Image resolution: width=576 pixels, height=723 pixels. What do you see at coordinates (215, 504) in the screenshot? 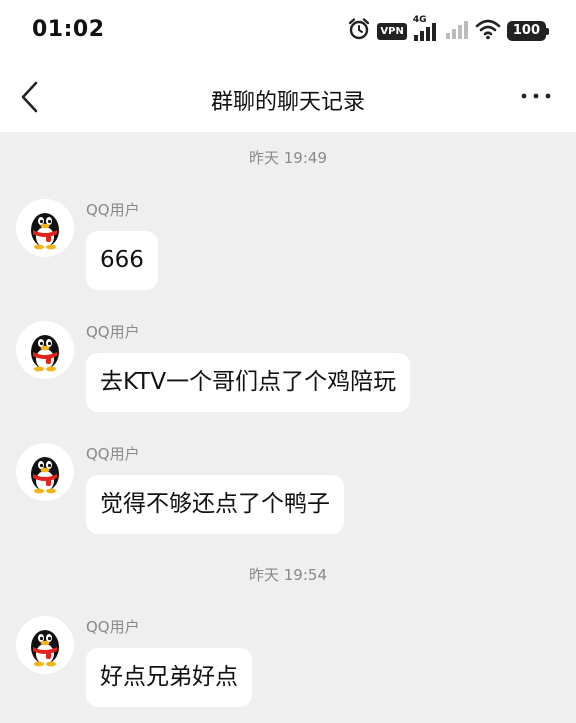
I see `message-bubble: 觉得不够还点了个鸭子` at bounding box center [215, 504].